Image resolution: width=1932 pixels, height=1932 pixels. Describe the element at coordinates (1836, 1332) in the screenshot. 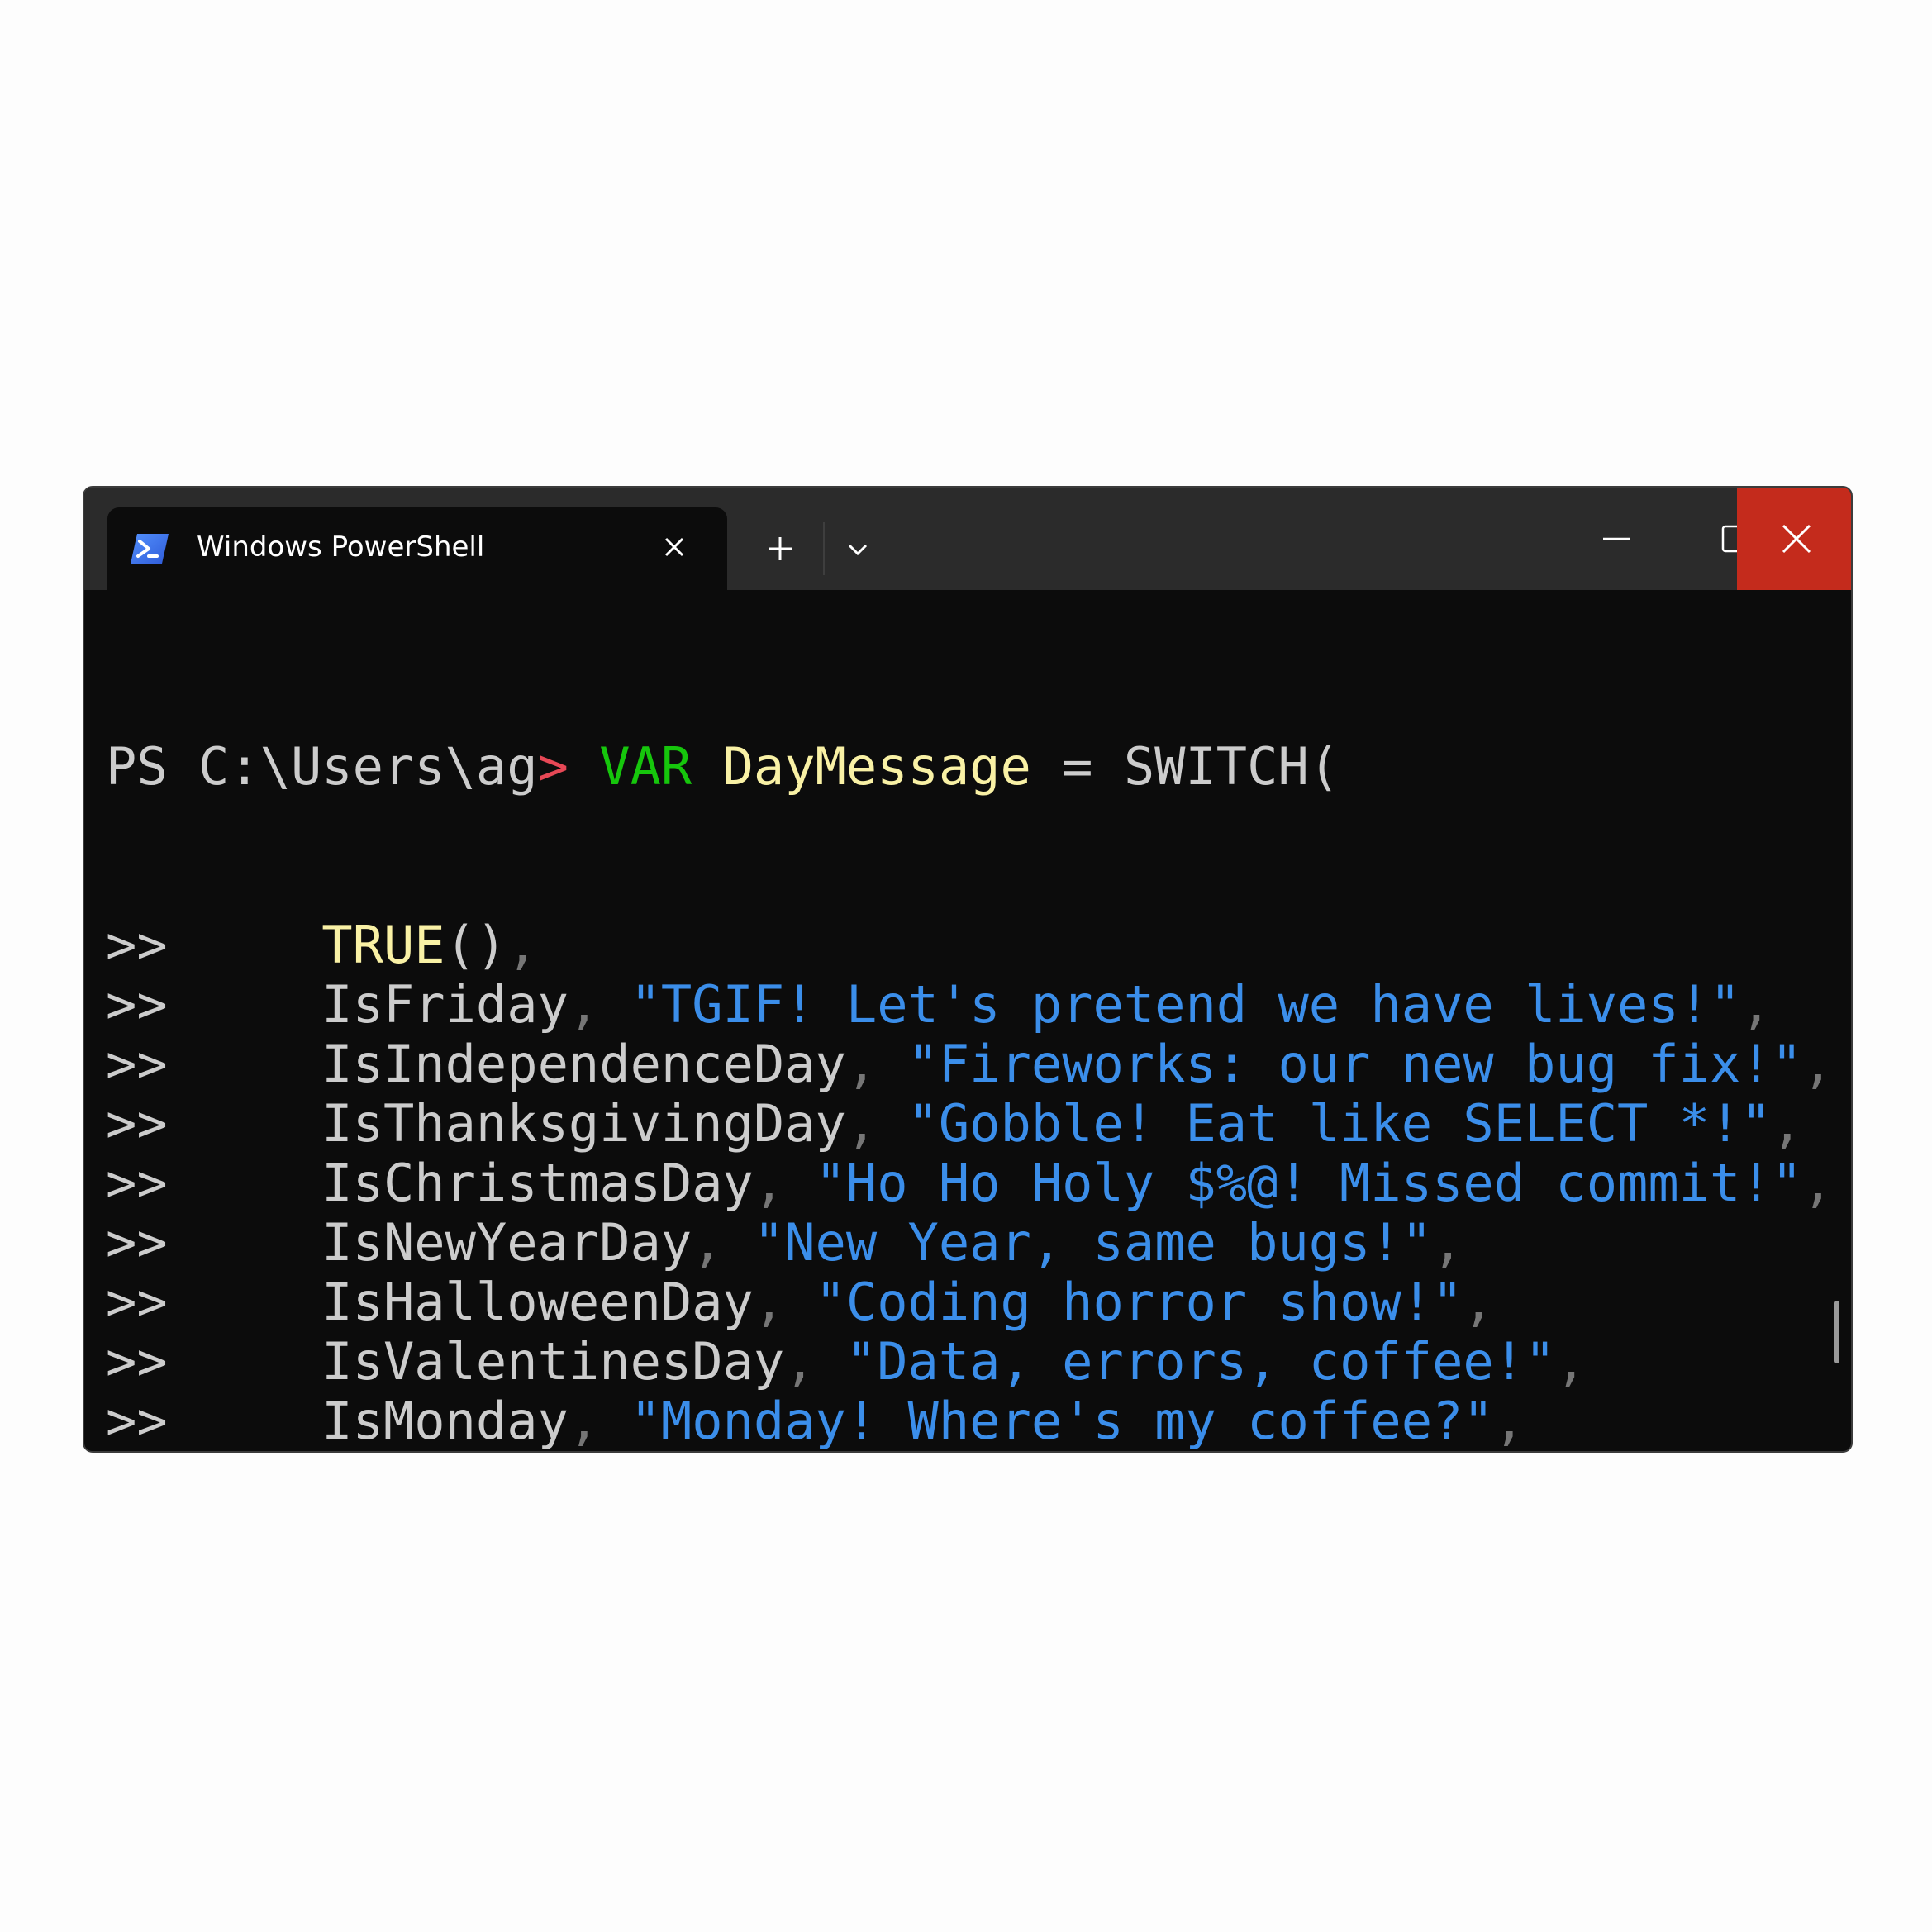

I see `scrollbar-thumb` at that location.